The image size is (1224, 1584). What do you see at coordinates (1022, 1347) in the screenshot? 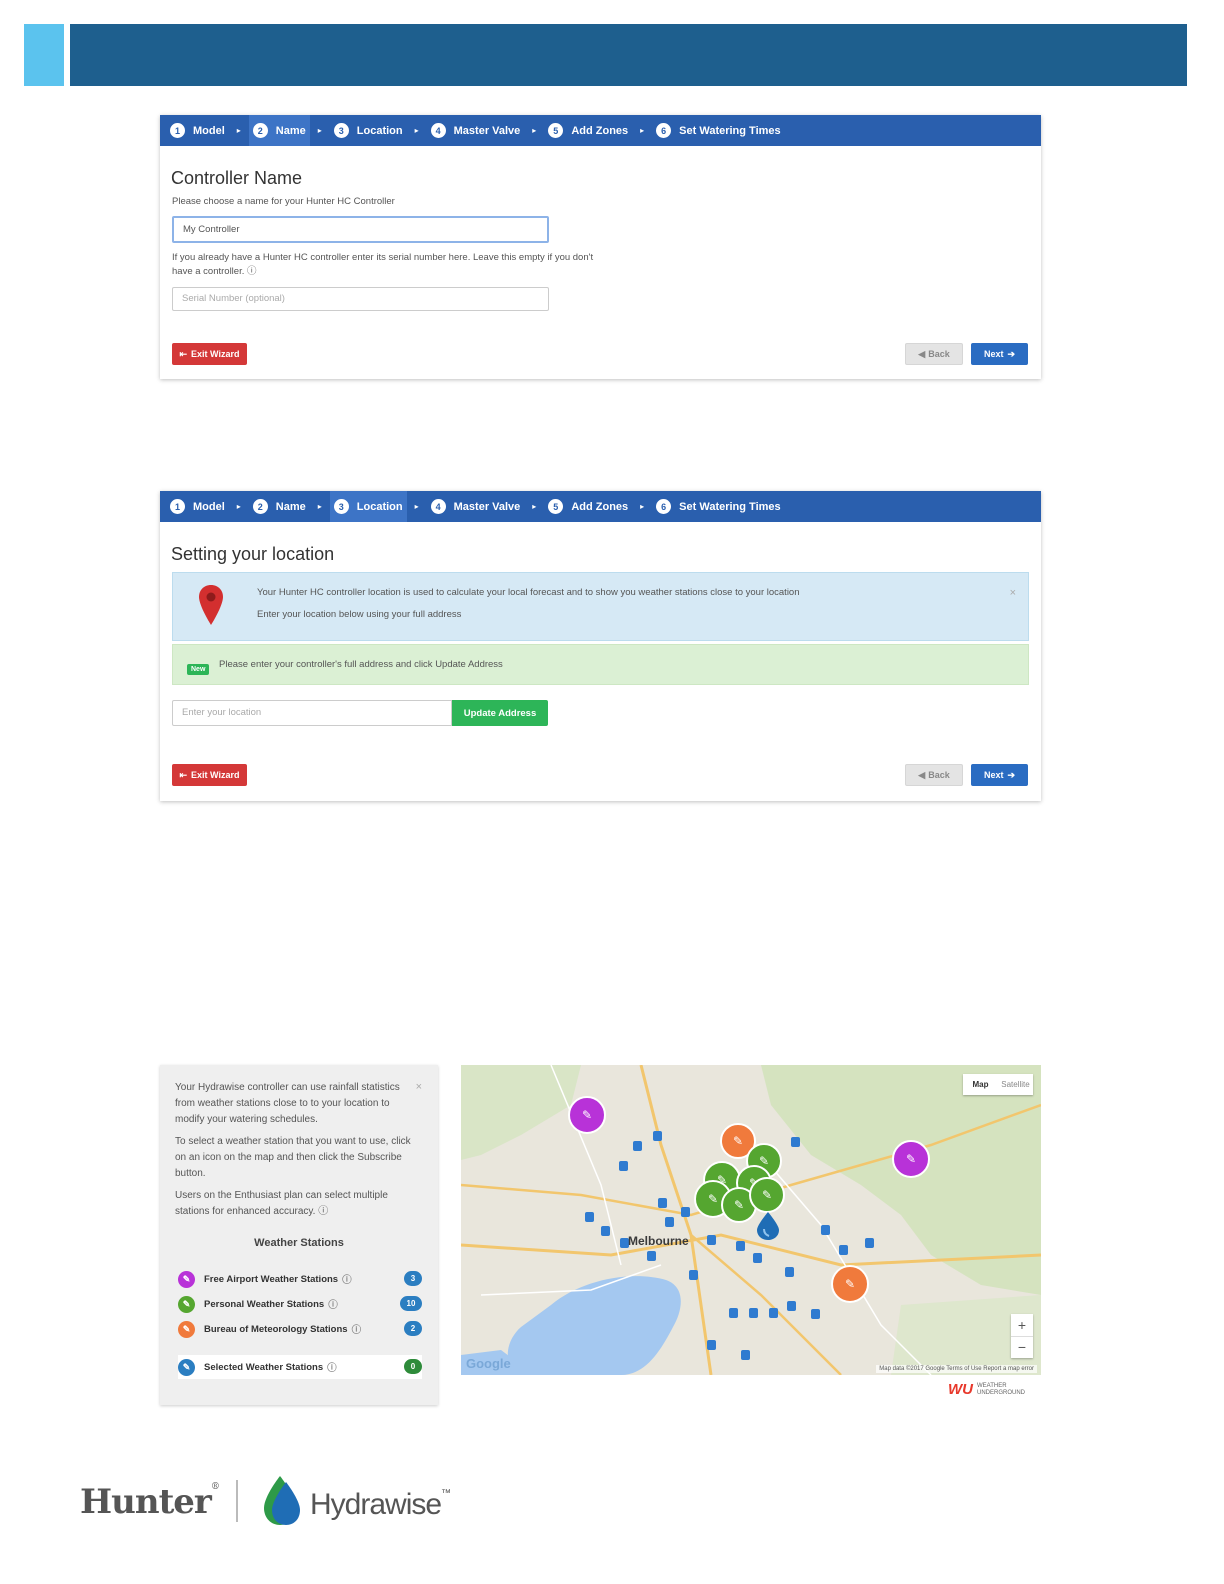
I see `zoom-out-button: −` at bounding box center [1022, 1347].